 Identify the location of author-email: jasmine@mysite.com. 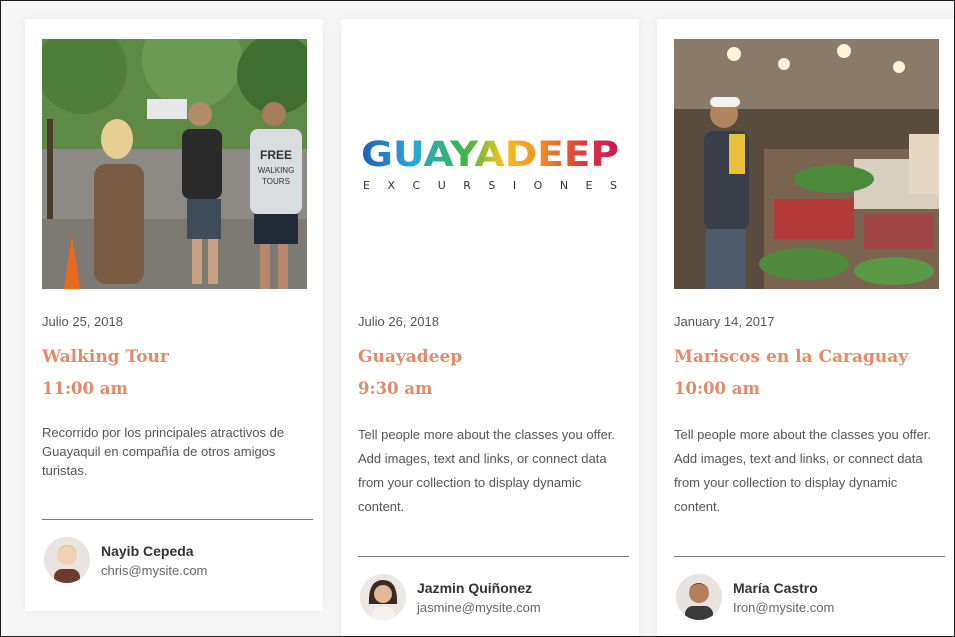
(479, 607).